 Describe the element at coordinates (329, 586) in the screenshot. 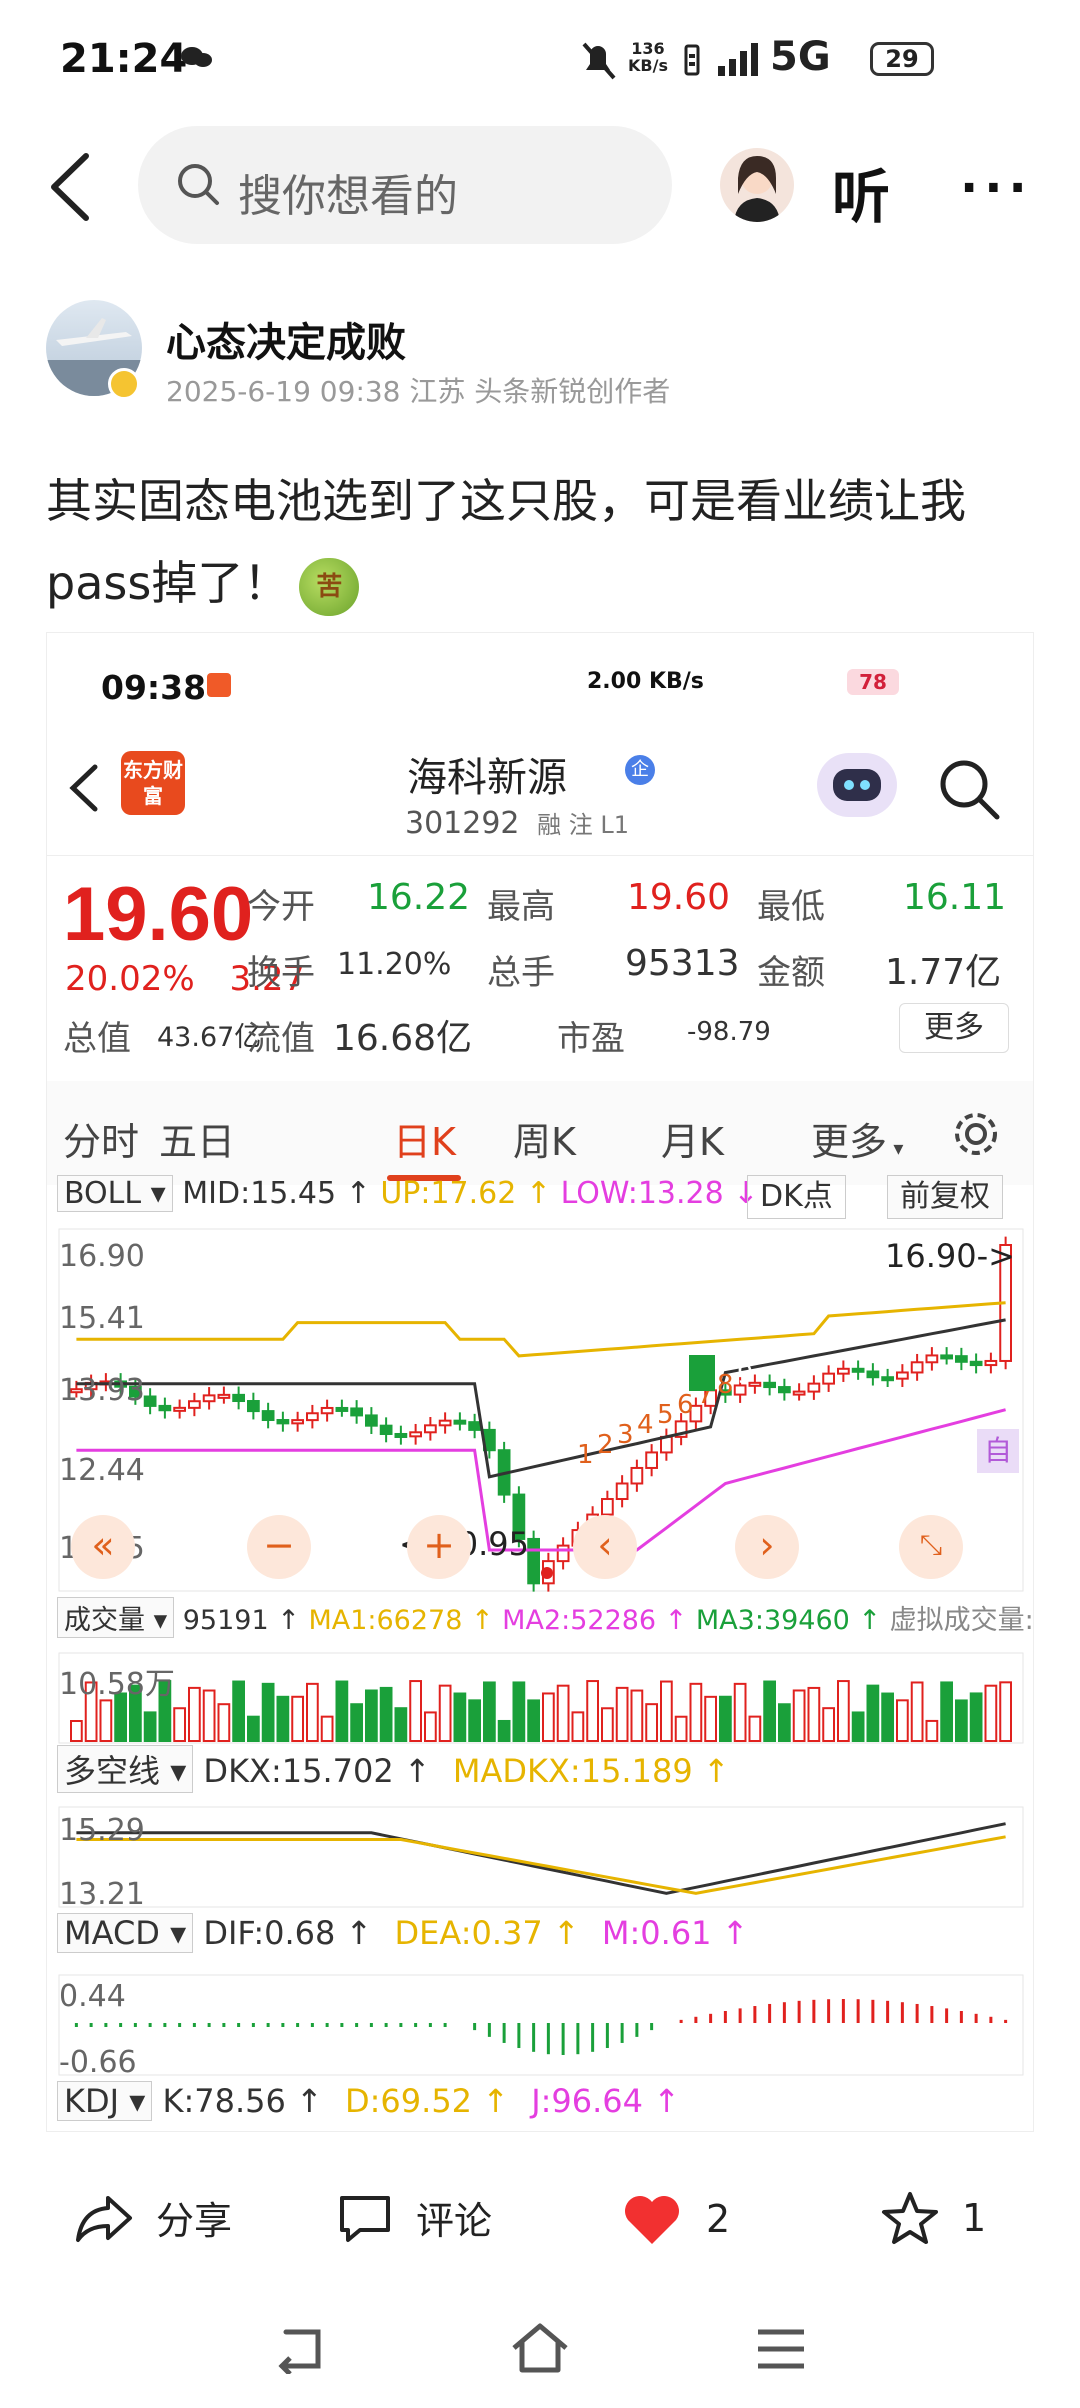

I see `bitter-emoji-icon: 苦` at that location.